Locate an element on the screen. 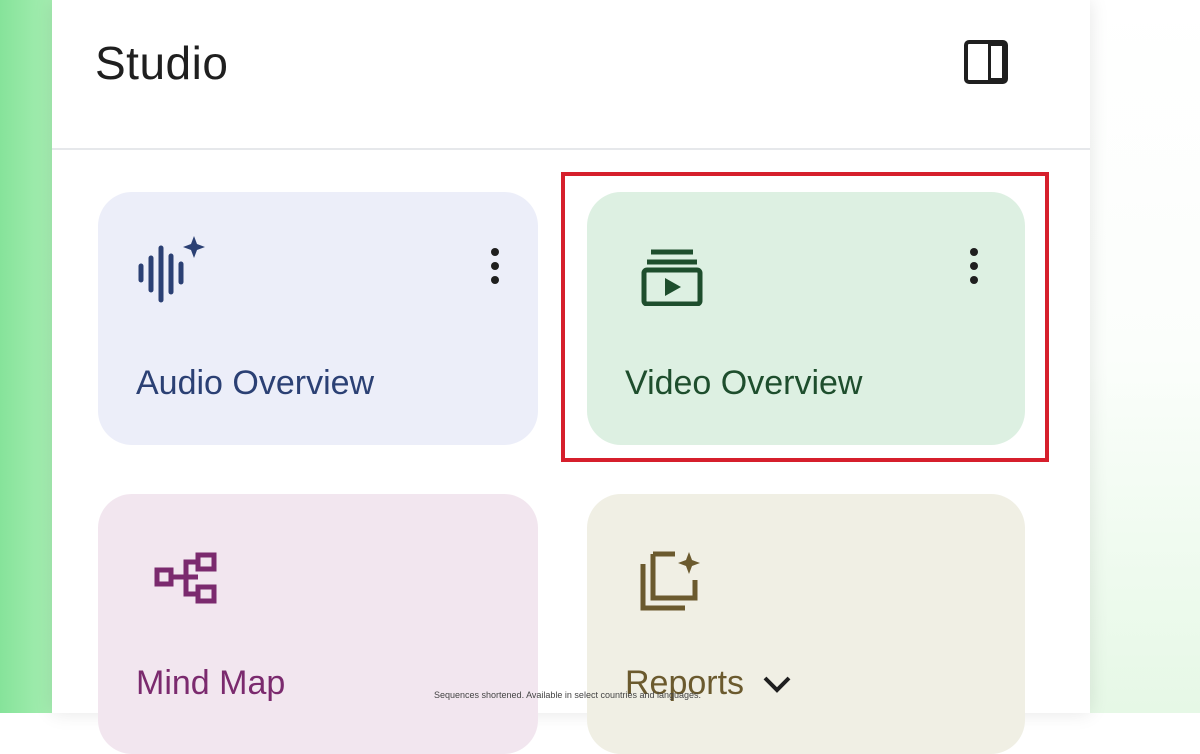 This screenshot has height=754, width=1200. video-overview-label: Video Overview is located at coordinates (744, 383).